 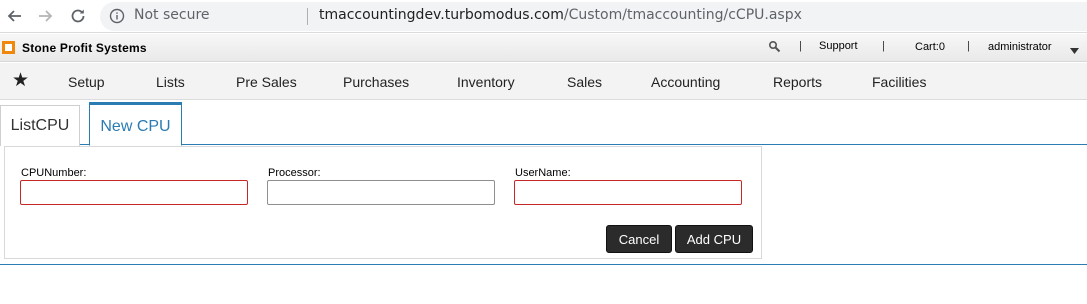 What do you see at coordinates (797, 82) in the screenshot?
I see `nav-item-reports: Reports` at bounding box center [797, 82].